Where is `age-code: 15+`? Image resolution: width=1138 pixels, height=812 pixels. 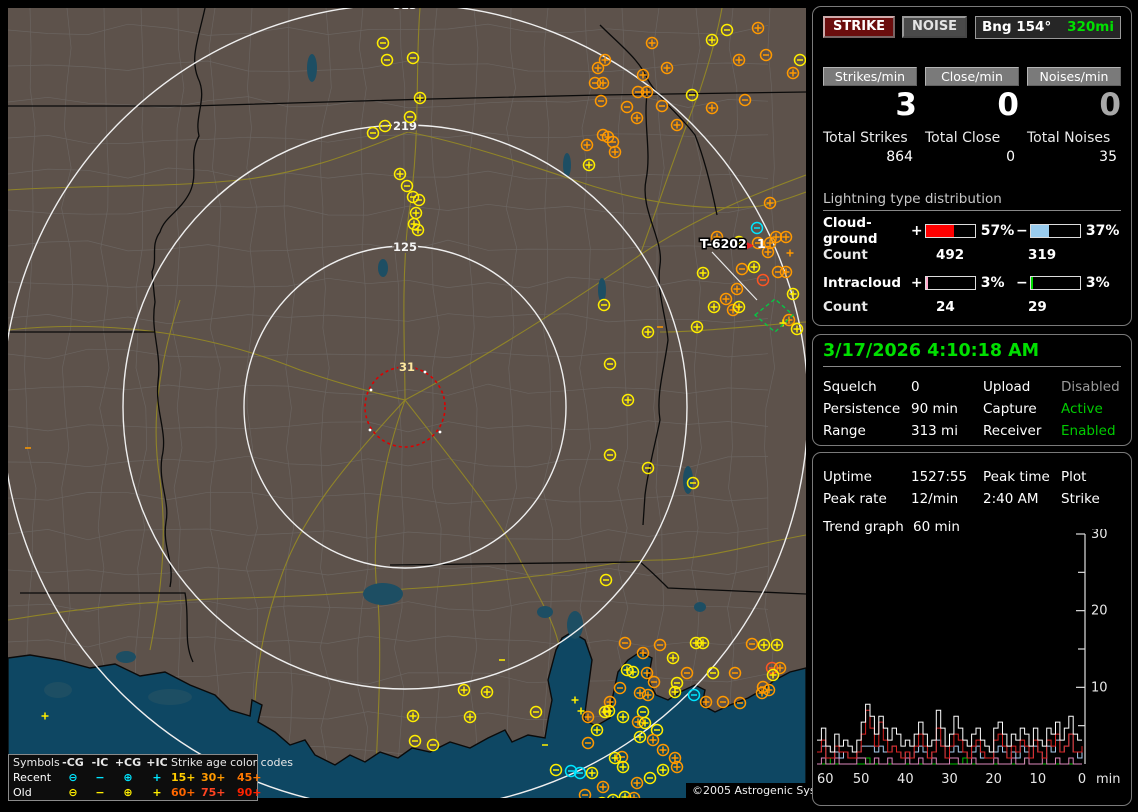
age-code: 15+ is located at coordinates (183, 777).